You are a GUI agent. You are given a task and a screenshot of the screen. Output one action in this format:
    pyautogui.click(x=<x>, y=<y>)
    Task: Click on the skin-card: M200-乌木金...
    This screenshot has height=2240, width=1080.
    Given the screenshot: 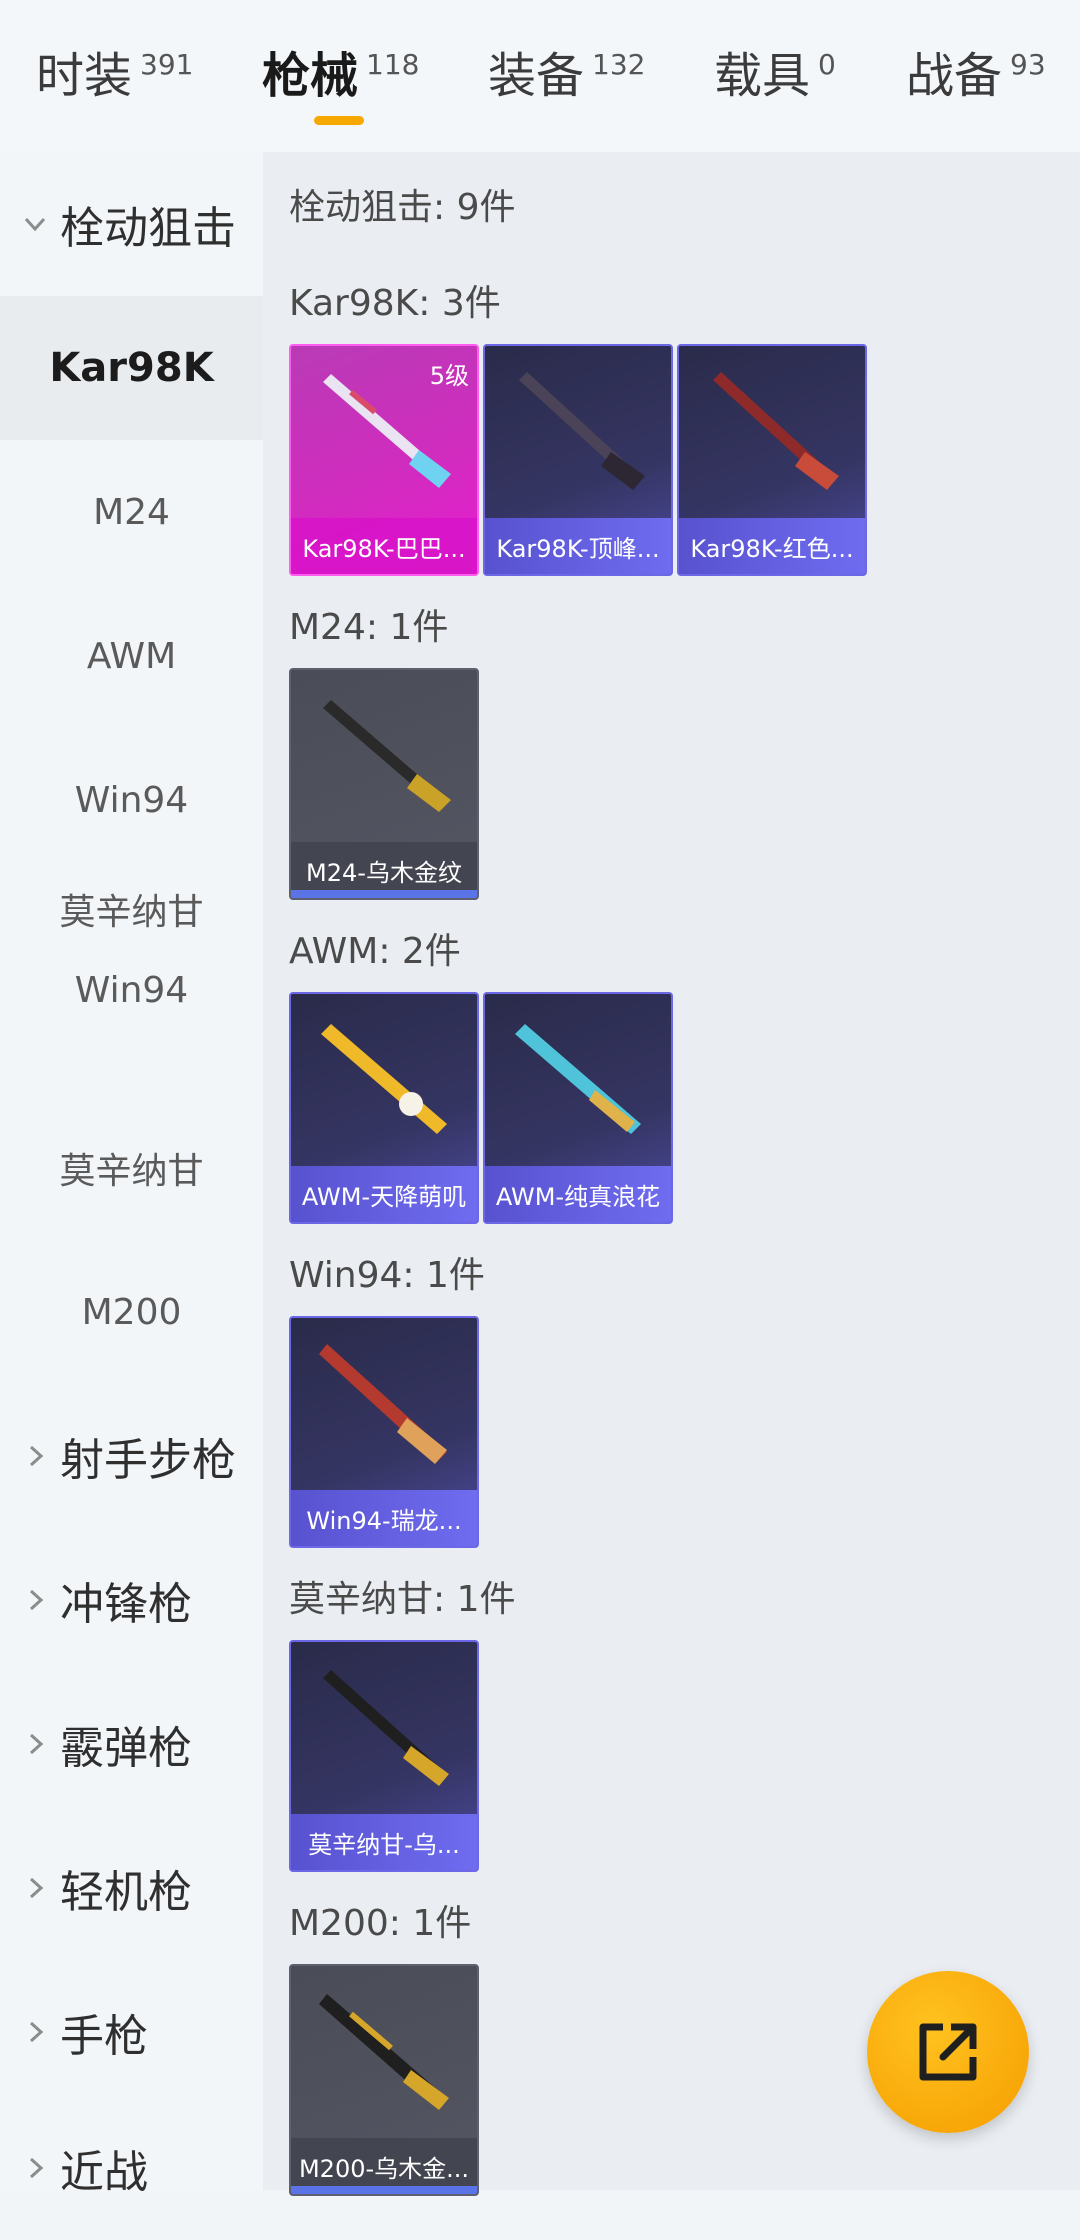 What is the action you would take?
    pyautogui.click(x=384, y=2080)
    